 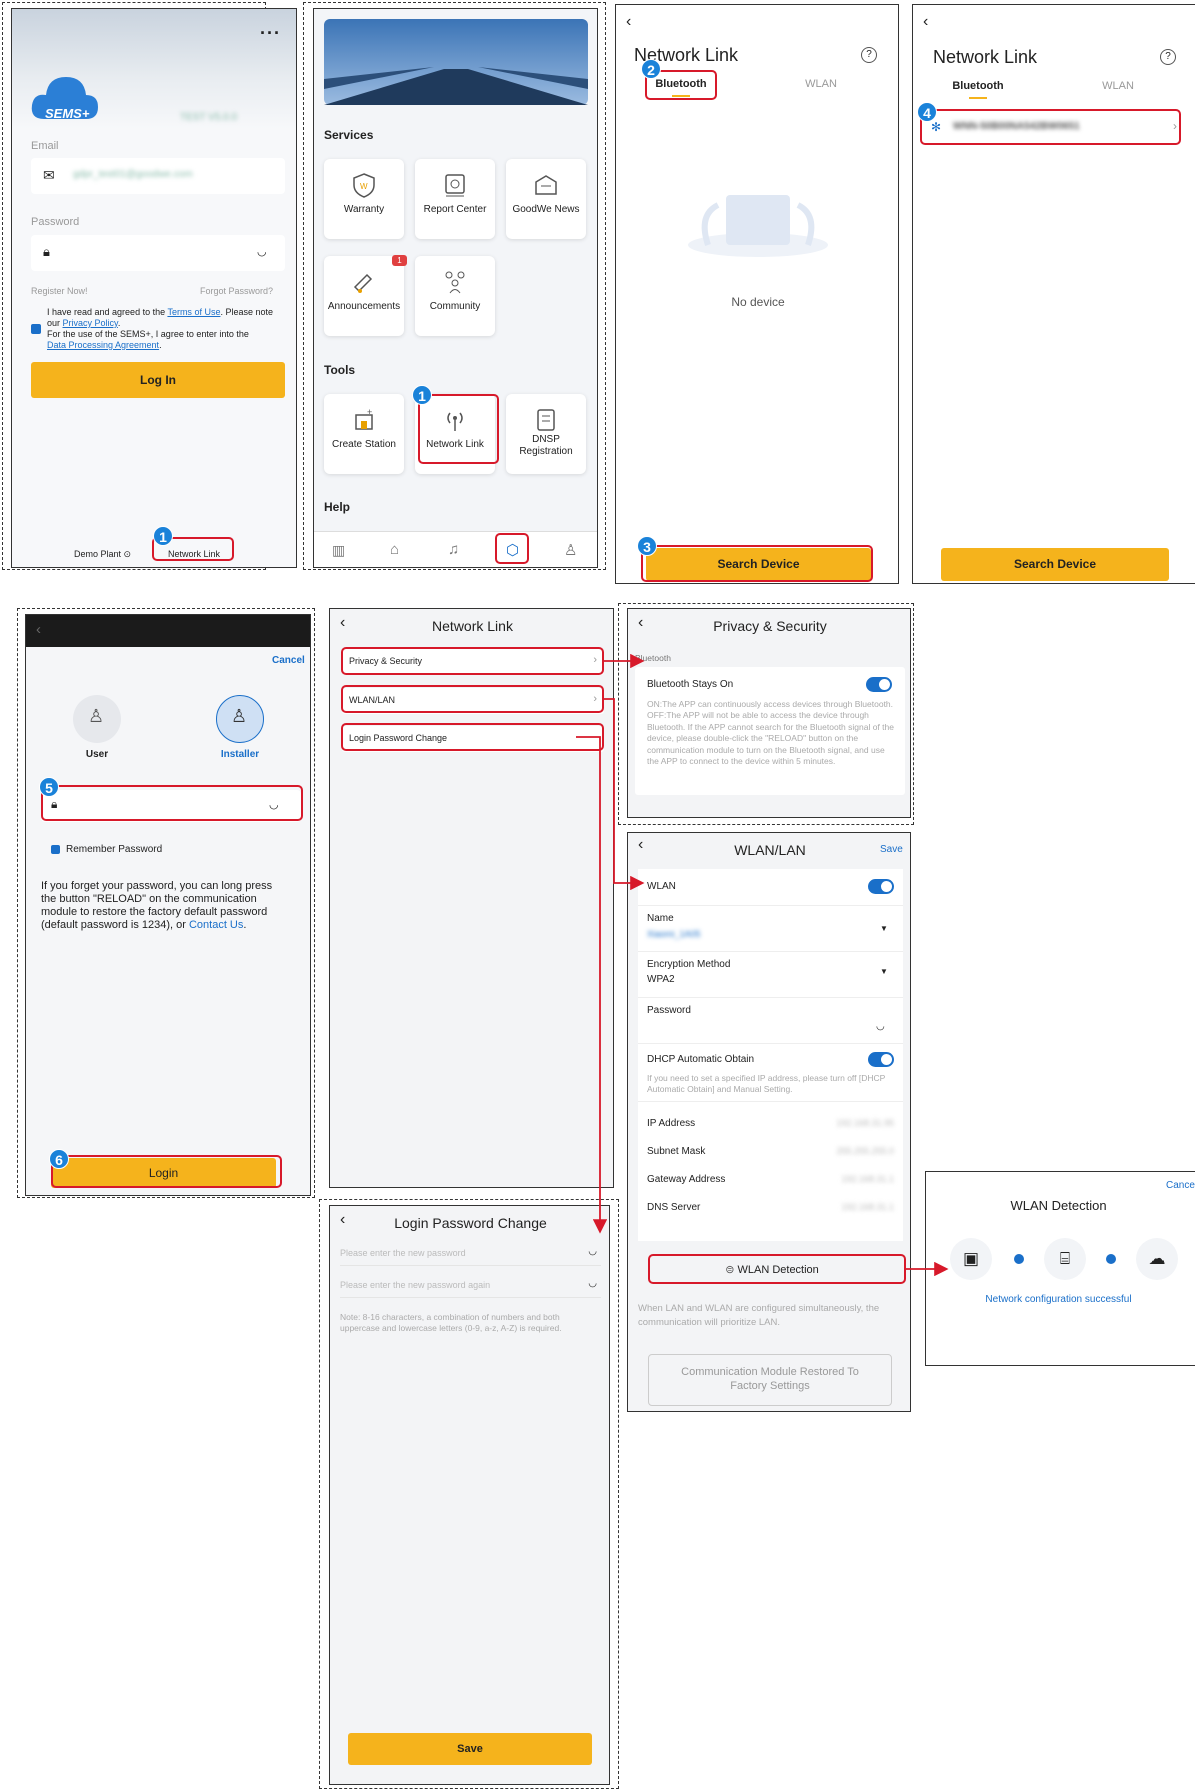 What do you see at coordinates (422, 395) in the screenshot?
I see `step-badge-1b: 1` at bounding box center [422, 395].